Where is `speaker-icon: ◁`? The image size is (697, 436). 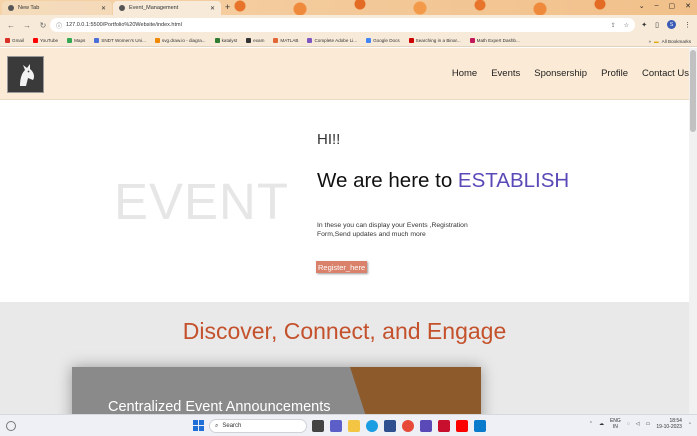 speaker-icon: ◁ is located at coordinates (638, 424).